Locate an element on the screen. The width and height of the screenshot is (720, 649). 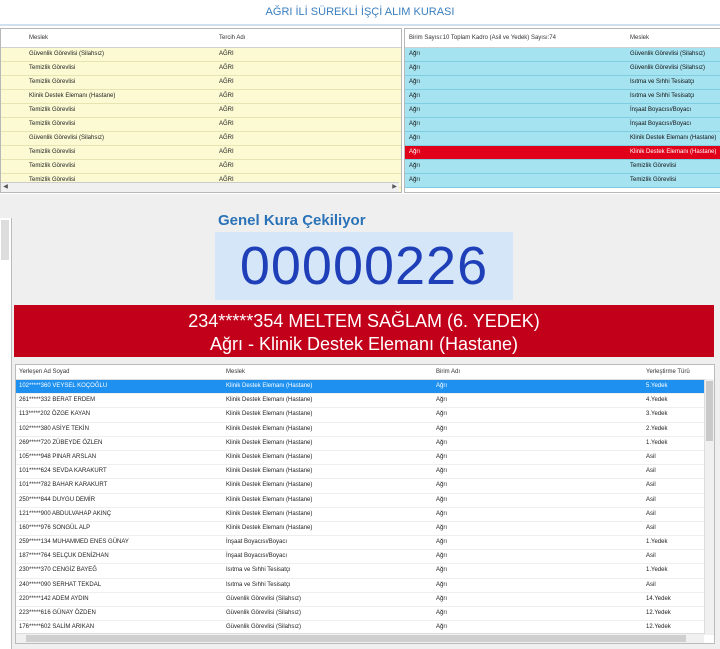
column-header-birim: Birim Adı is located at coordinates (448, 372).